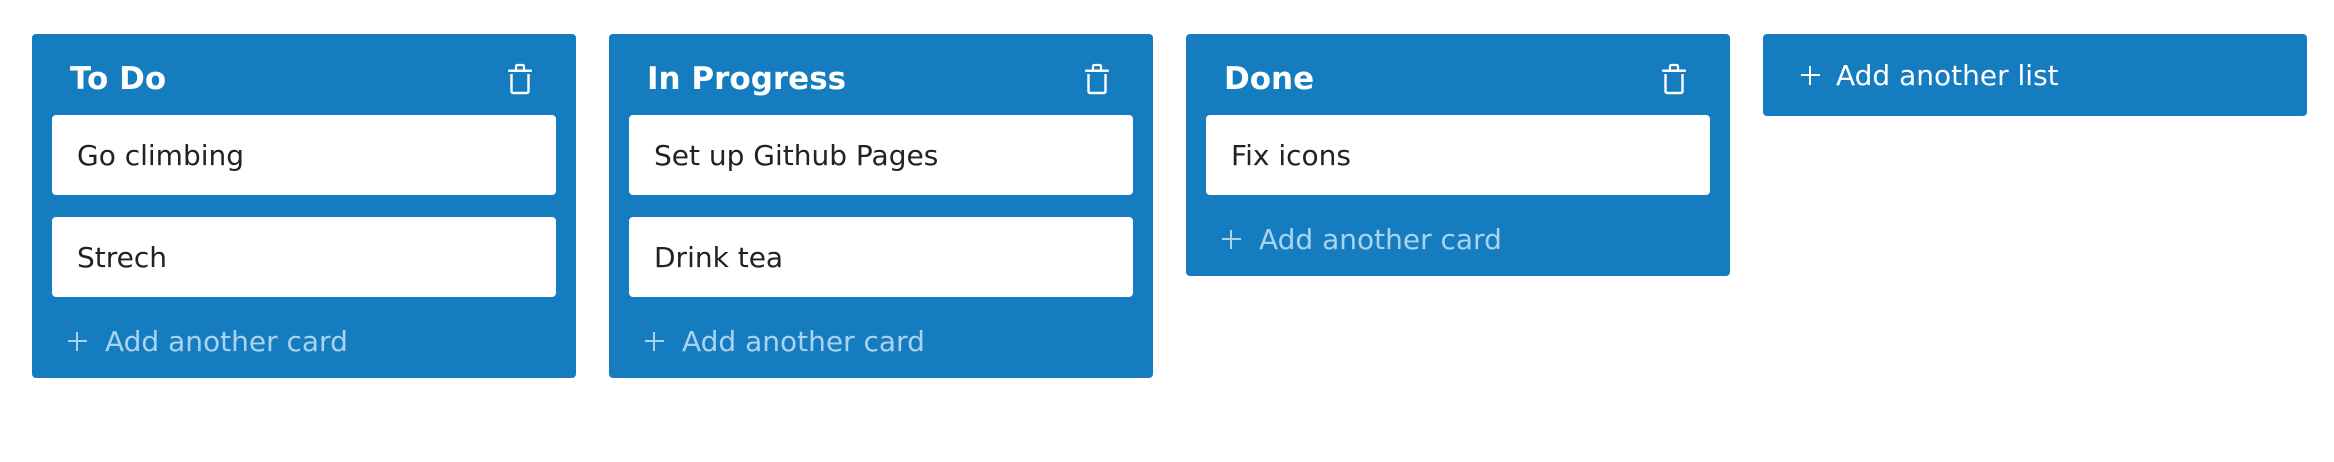 This screenshot has height=462, width=2334. I want to click on card-list: Fix icons, so click(1458, 155).